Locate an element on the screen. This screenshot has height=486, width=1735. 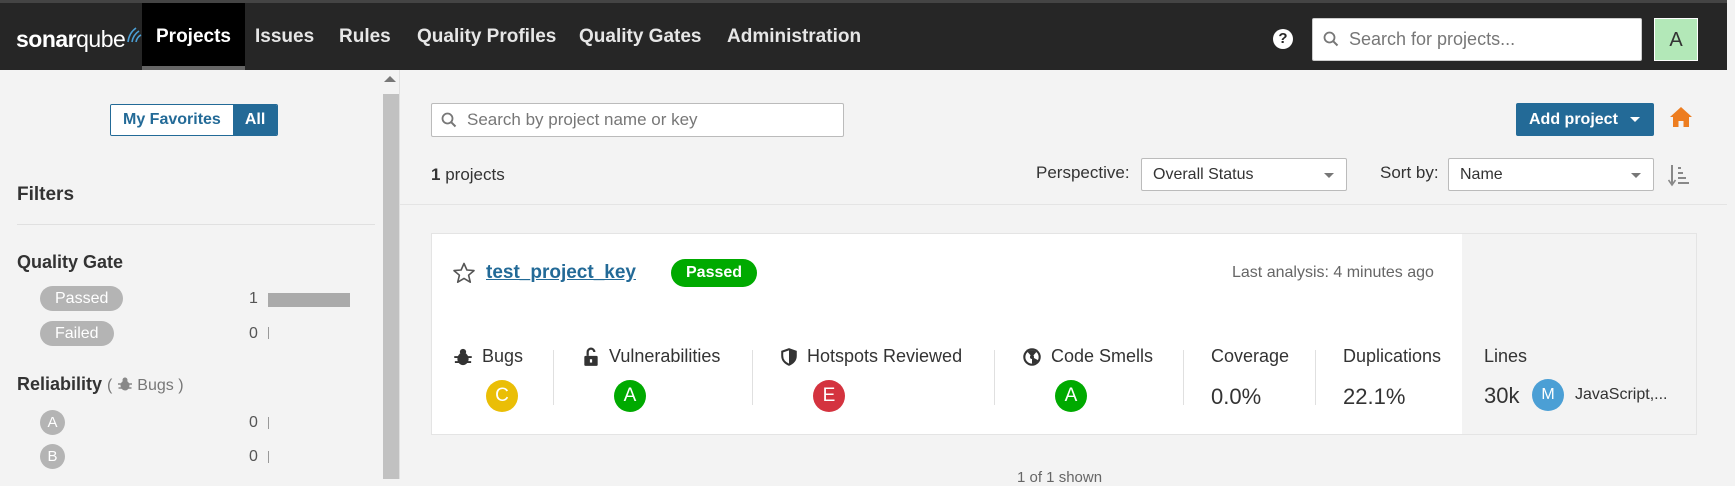
sonarqube-logo: sonar qube is located at coordinates (79, 37).